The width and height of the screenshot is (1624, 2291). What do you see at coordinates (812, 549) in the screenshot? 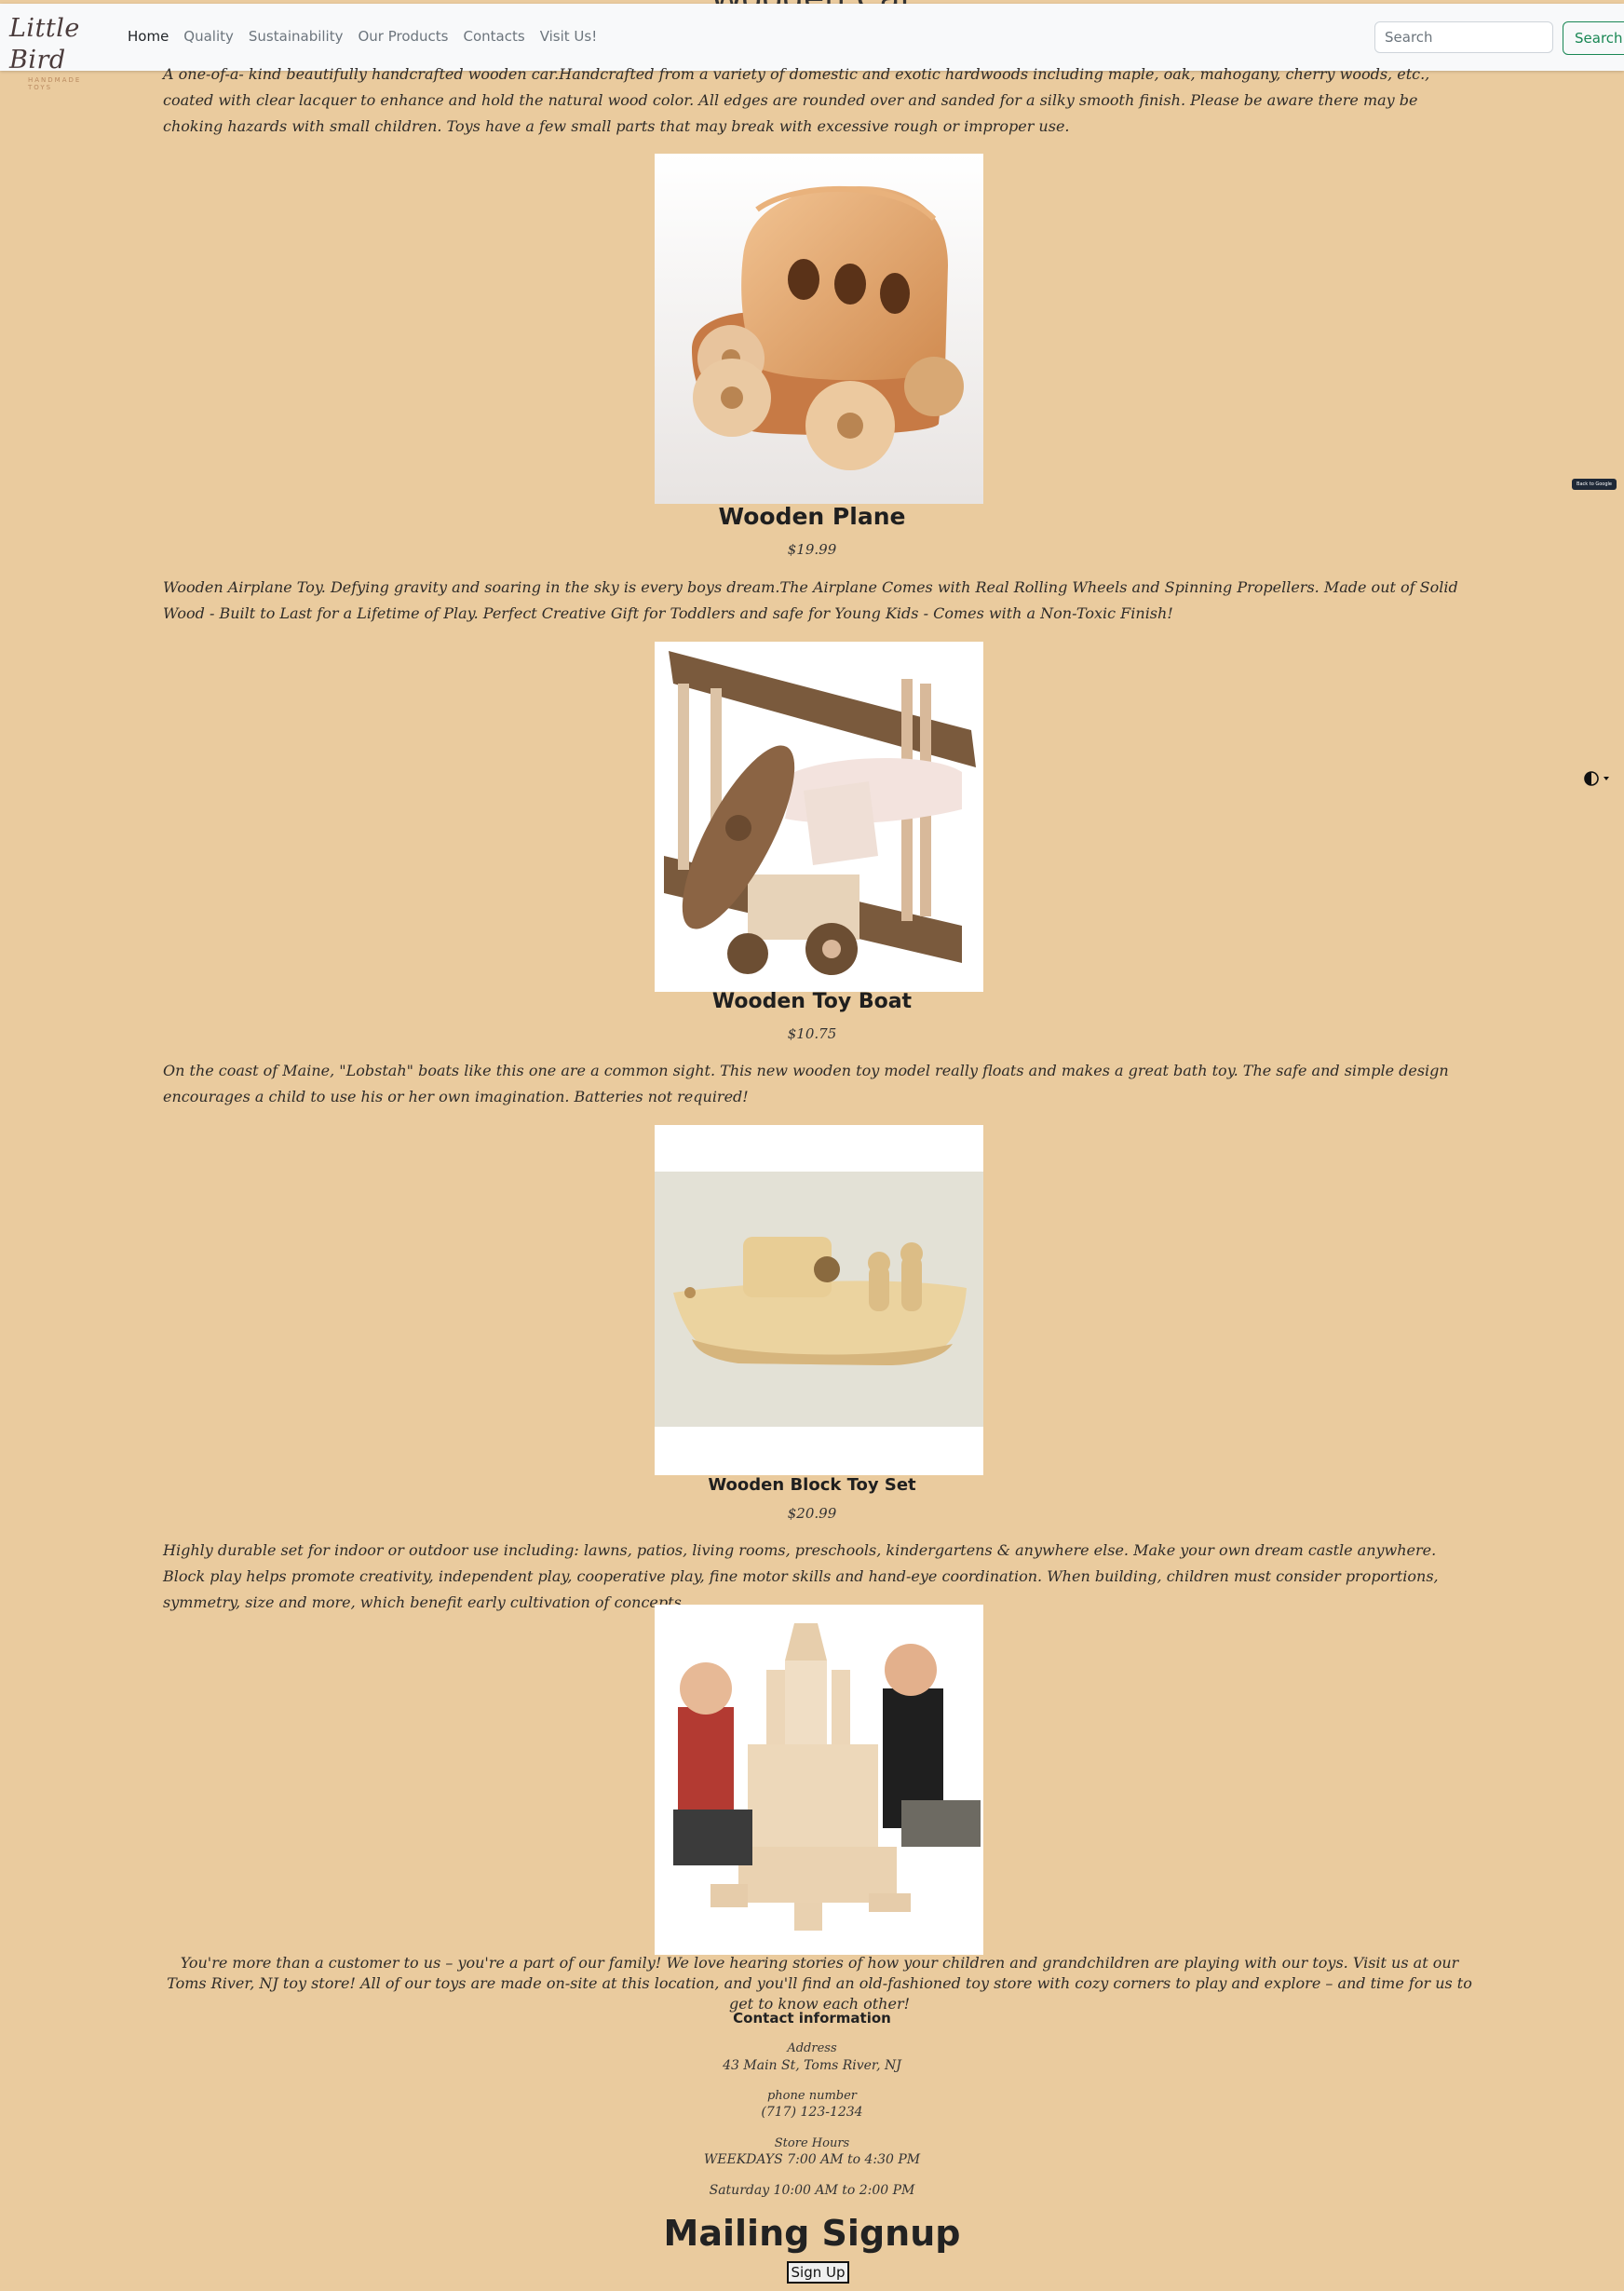
I see `product-price-plane: $19.99` at bounding box center [812, 549].